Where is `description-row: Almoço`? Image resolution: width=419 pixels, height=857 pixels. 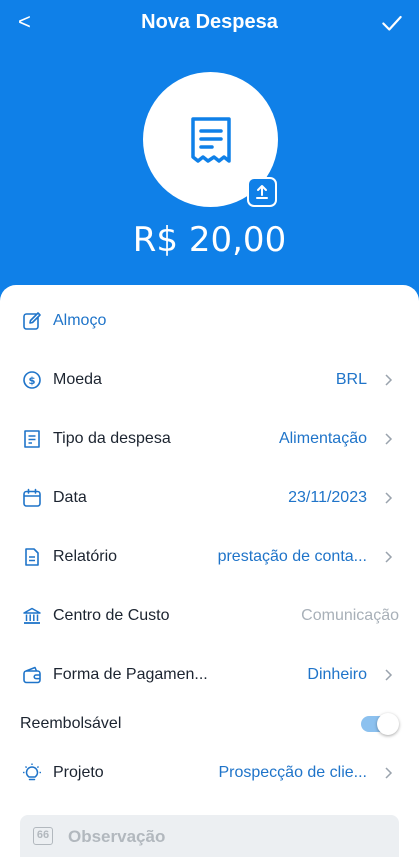 description-row: Almoço is located at coordinates (209, 321).